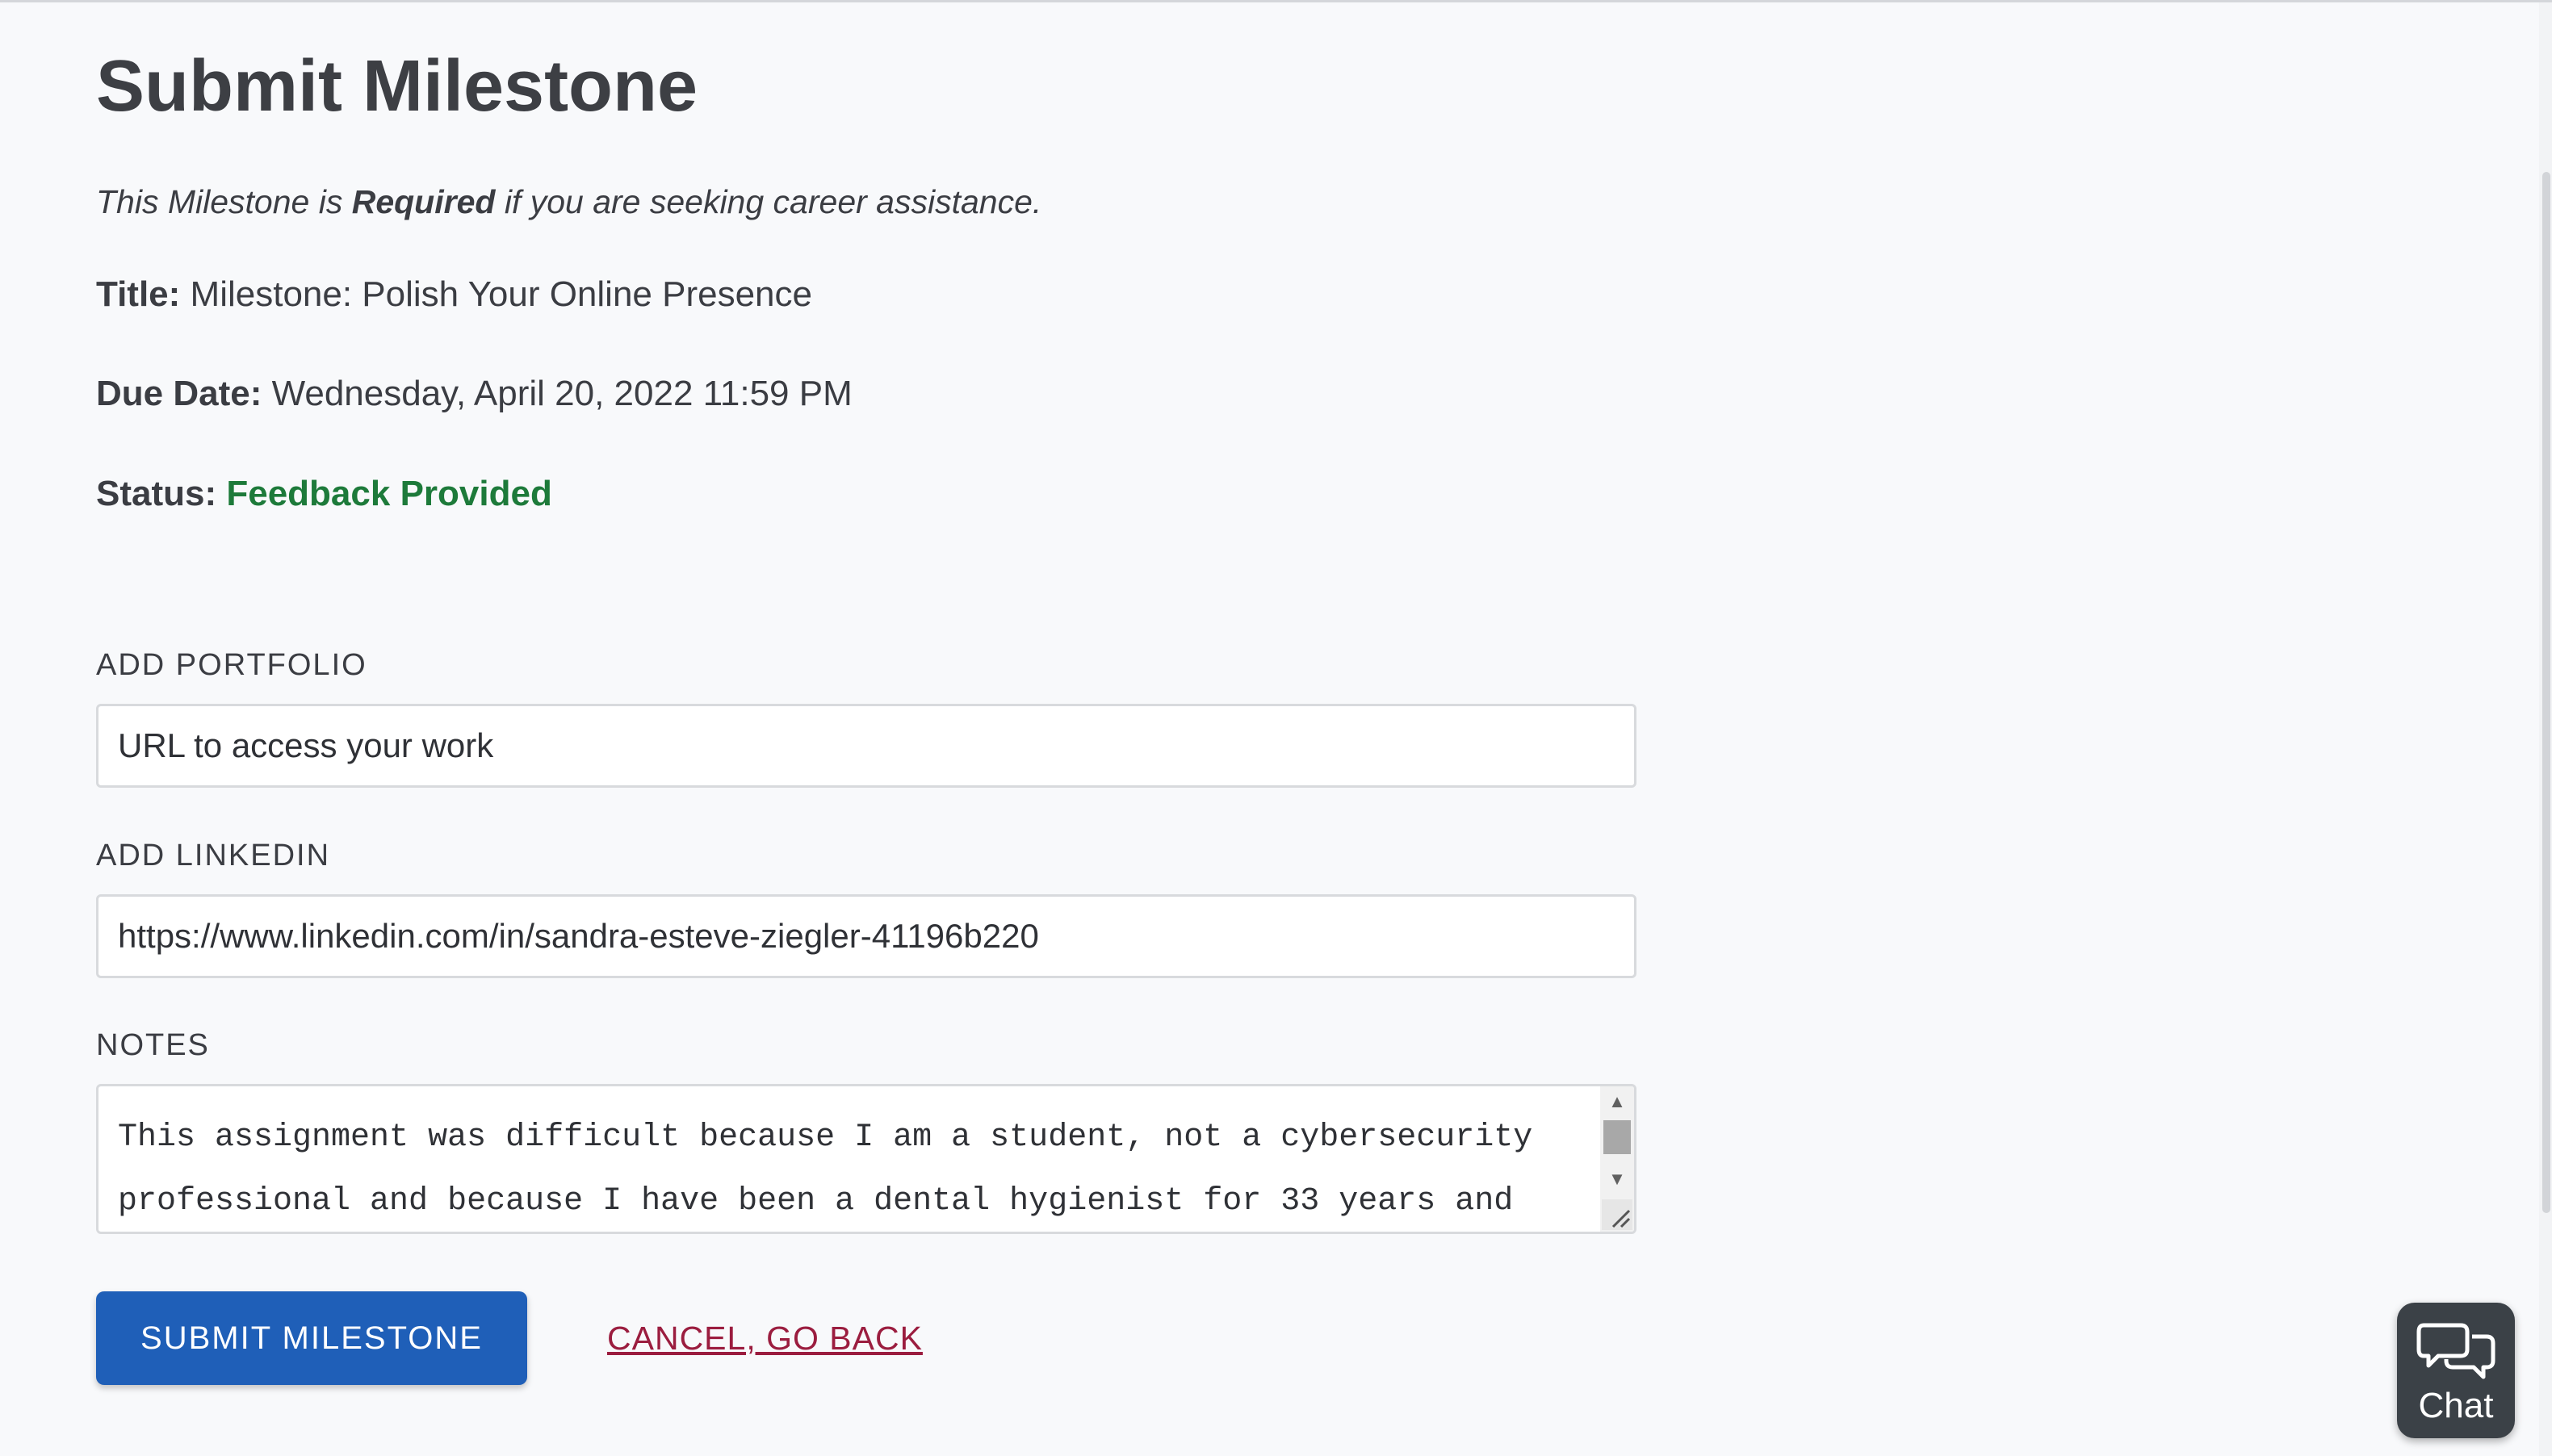  I want to click on portfolio-label: ADD PORTFOLIO, so click(231, 665).